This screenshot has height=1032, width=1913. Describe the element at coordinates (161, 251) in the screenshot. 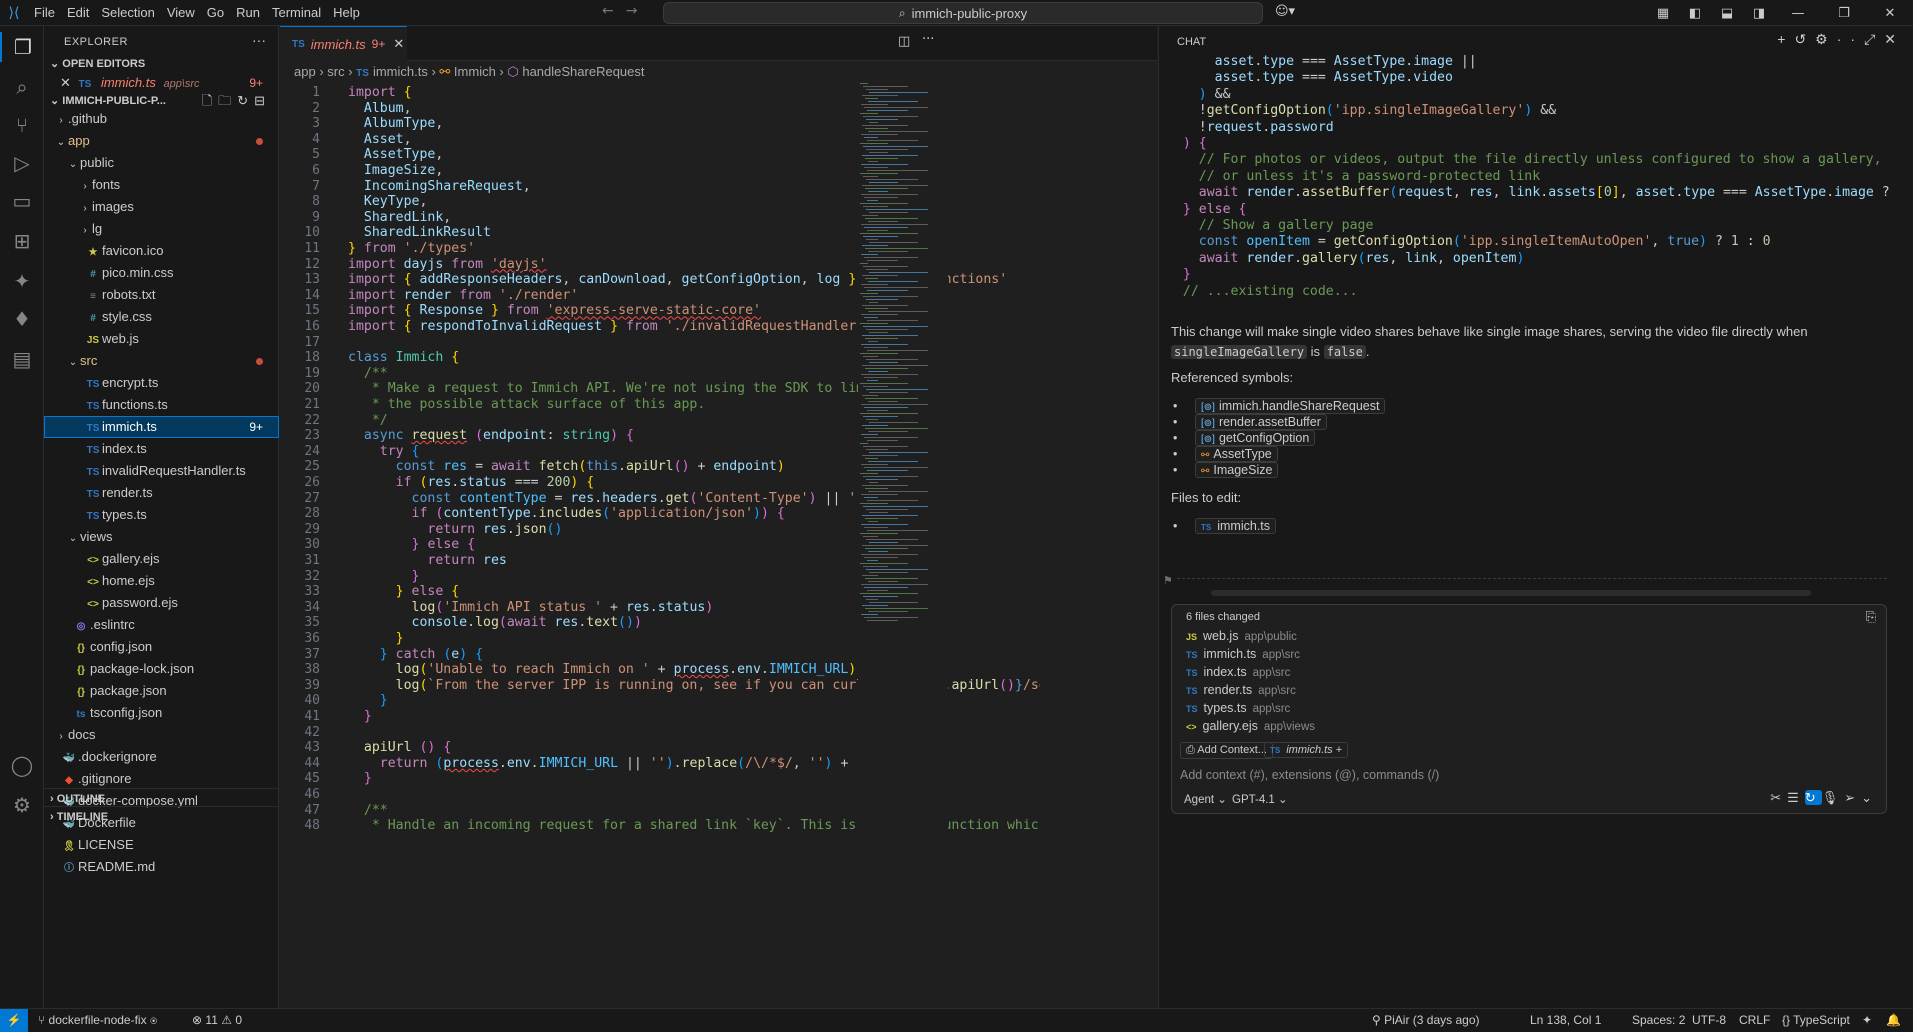

I see `file-item: ★ favicon.ico` at that location.